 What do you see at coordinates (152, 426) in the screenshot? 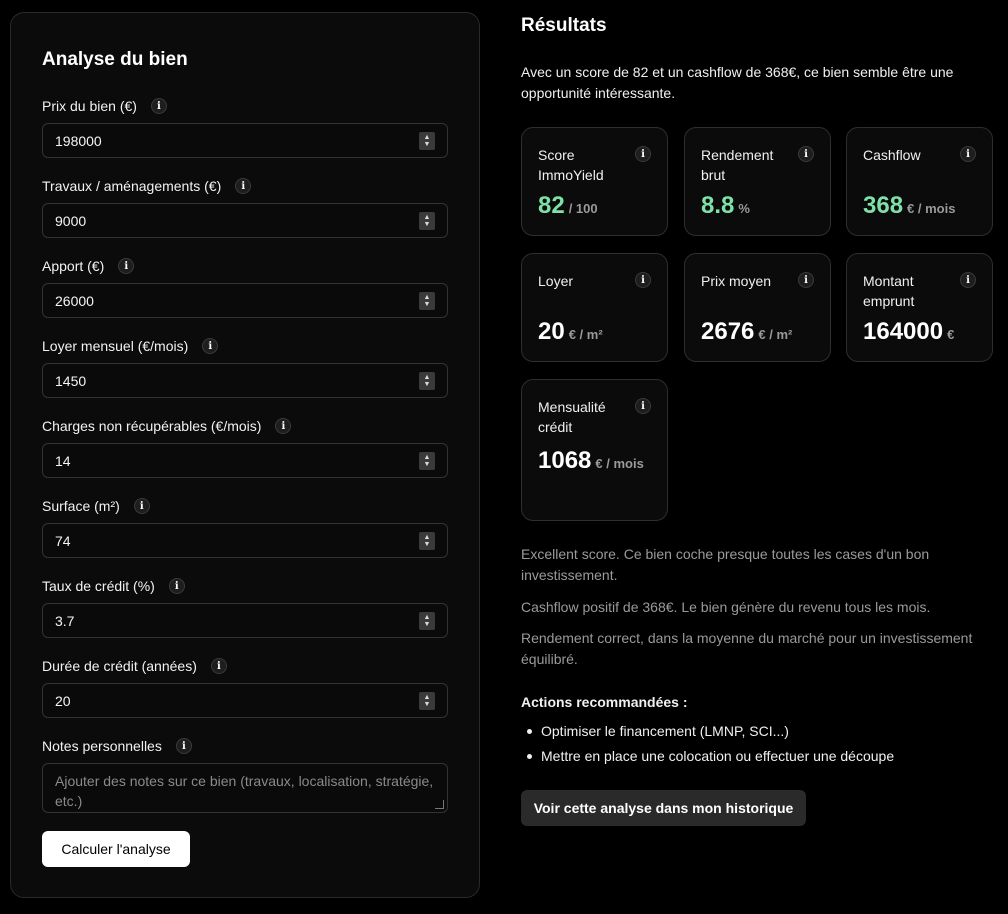
I see `field-label: Charges non récupérables (€/mois)` at bounding box center [152, 426].